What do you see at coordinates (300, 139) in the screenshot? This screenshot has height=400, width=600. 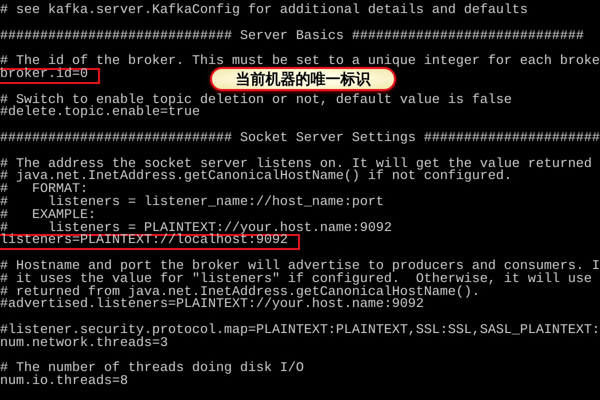 I see `code-line: ############################# Socket Server Settings ######################` at bounding box center [300, 139].